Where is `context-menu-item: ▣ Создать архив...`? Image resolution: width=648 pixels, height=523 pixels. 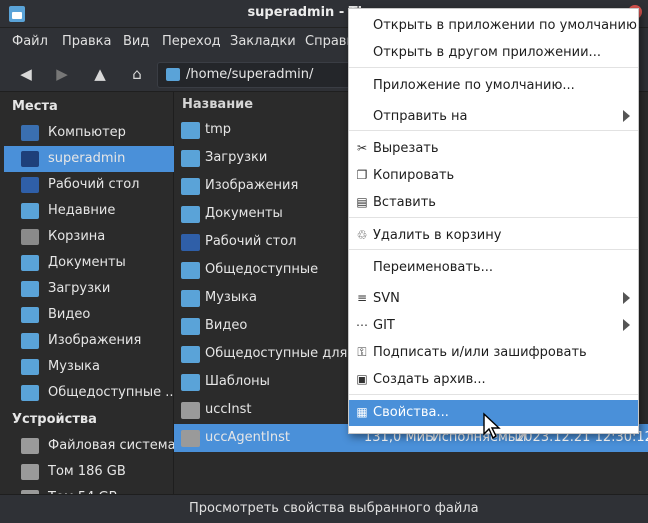 context-menu-item: ▣ Создать архив... is located at coordinates (493, 380).